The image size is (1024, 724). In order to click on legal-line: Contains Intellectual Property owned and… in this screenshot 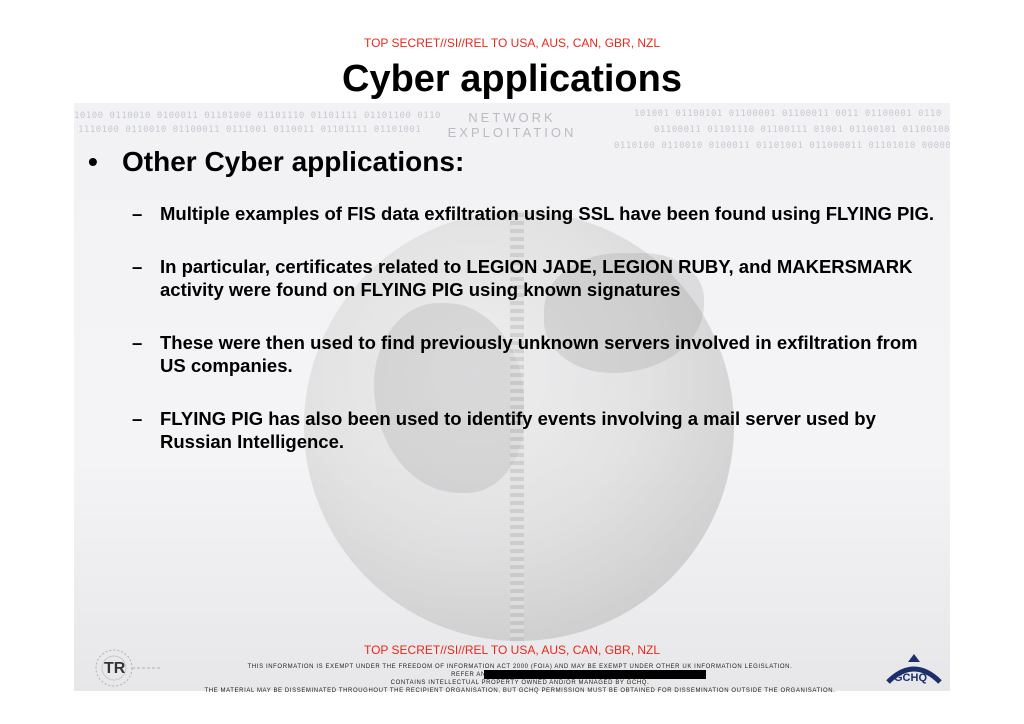, I will do `click(520, 683)`.